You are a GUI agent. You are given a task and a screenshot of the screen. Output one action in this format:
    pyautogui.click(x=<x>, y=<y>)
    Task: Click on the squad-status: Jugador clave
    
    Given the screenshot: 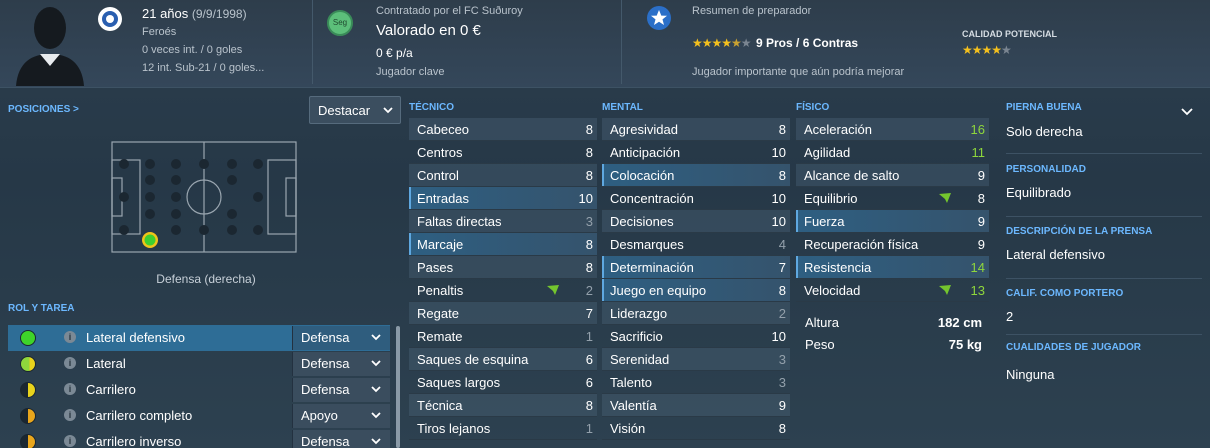 What is the action you would take?
    pyautogui.click(x=410, y=72)
    